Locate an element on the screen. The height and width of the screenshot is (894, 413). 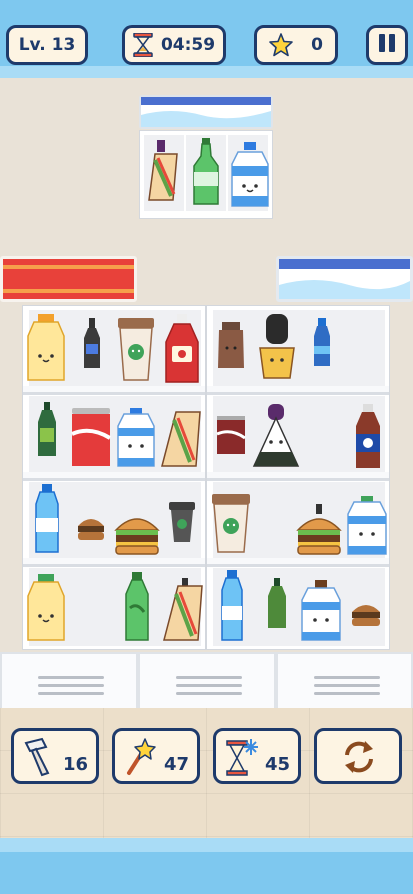
pudding-item is located at coordinates (277, 349).